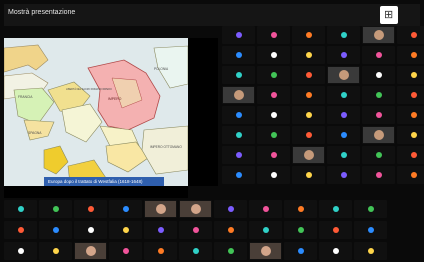 The image size is (424, 262). What do you see at coordinates (166, 147) in the screenshot?
I see `map-label-5: IMPERO OTTOMANO` at bounding box center [166, 147].